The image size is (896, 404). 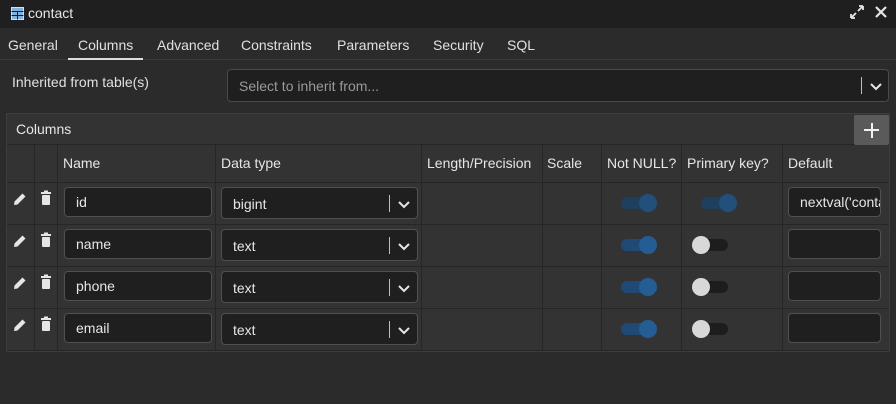 I want to click on tab-sql: SQL, so click(x=521, y=44).